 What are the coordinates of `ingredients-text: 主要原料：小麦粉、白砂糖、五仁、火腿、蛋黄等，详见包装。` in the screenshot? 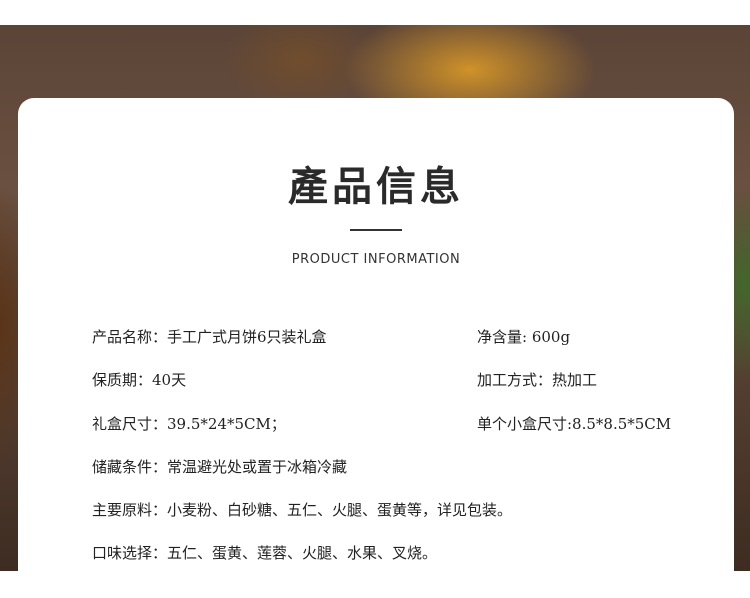 It's located at (302, 510).